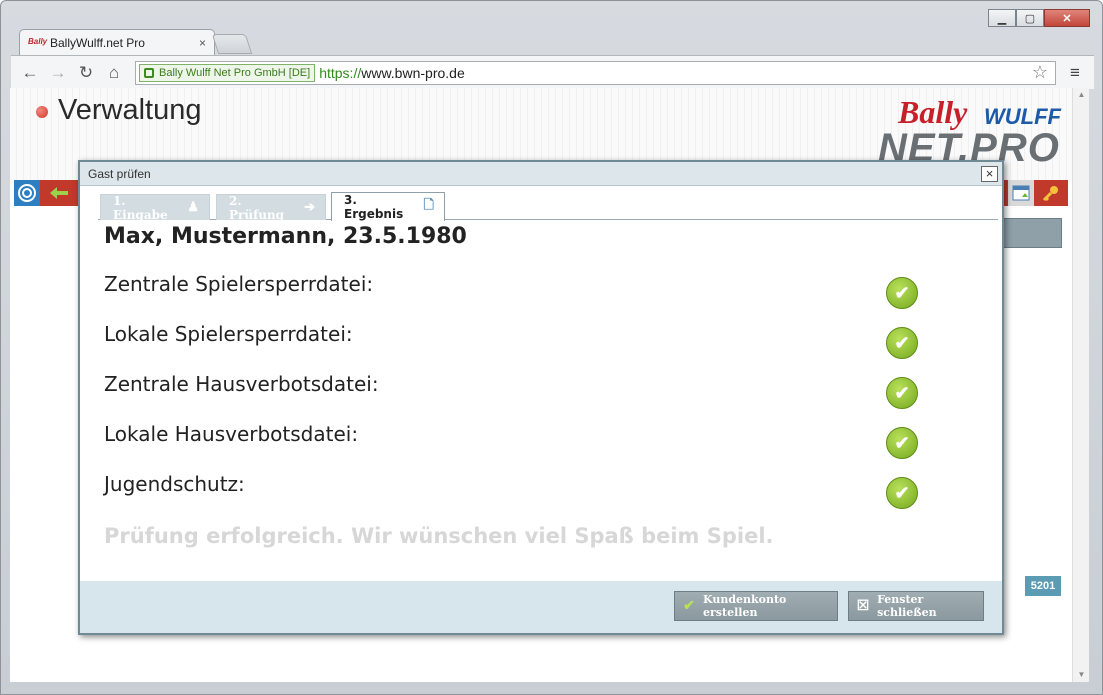  What do you see at coordinates (1067, 18) in the screenshot?
I see `close-window-button: ✕` at bounding box center [1067, 18].